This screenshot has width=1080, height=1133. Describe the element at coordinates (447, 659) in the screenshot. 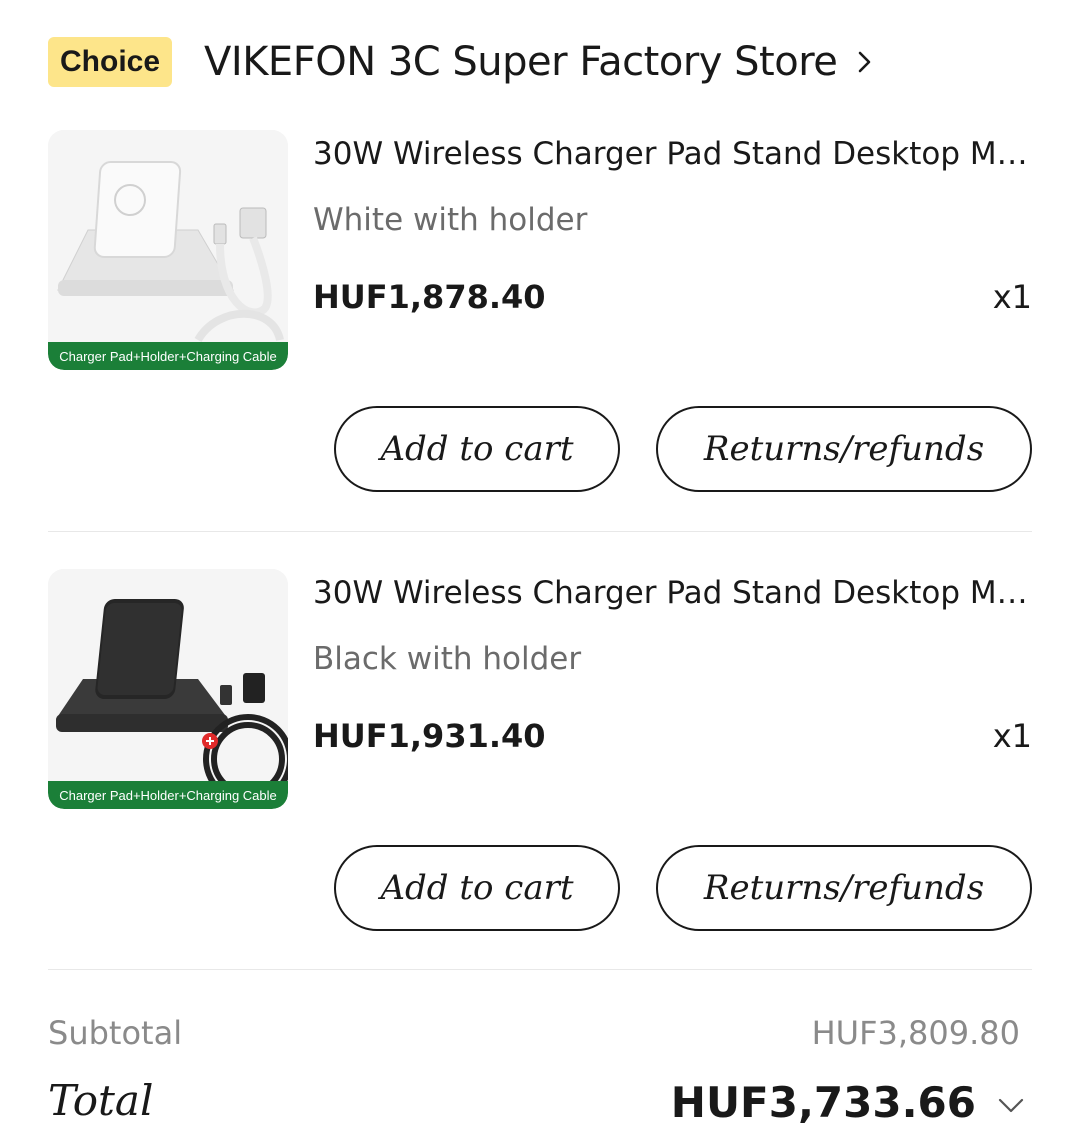

I see `product-variant: Black with holder` at that location.